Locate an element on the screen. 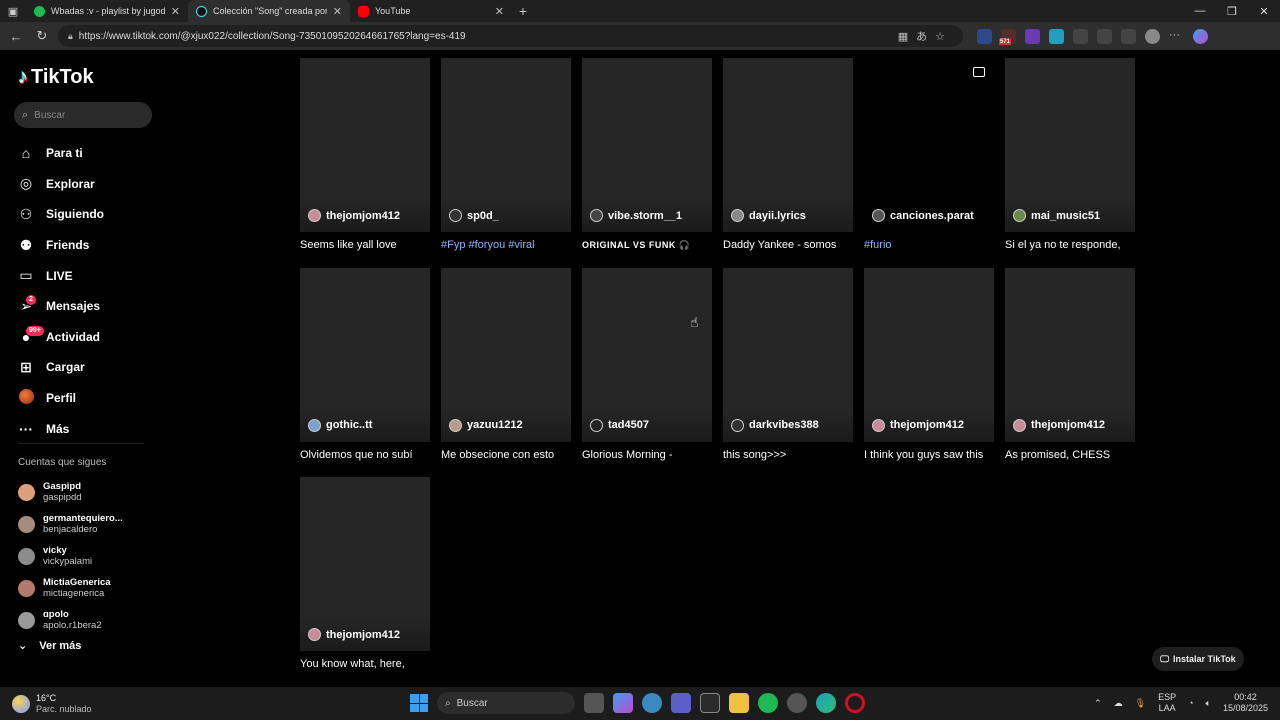 This screenshot has height=720, width=1280. video-card: thejomjom412 I think you guys saw this is located at coordinates (929, 365).